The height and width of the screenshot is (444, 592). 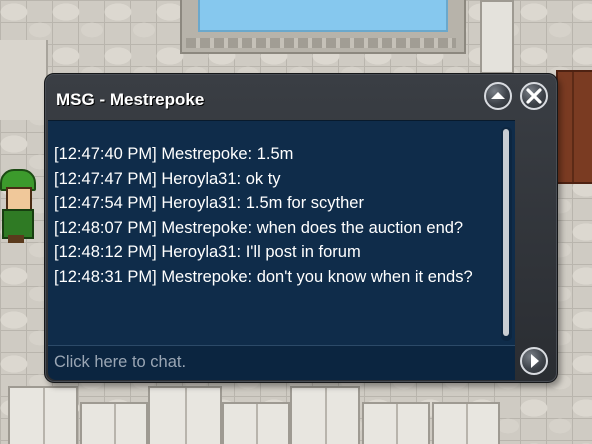 I want to click on send-button, so click(x=534, y=361).